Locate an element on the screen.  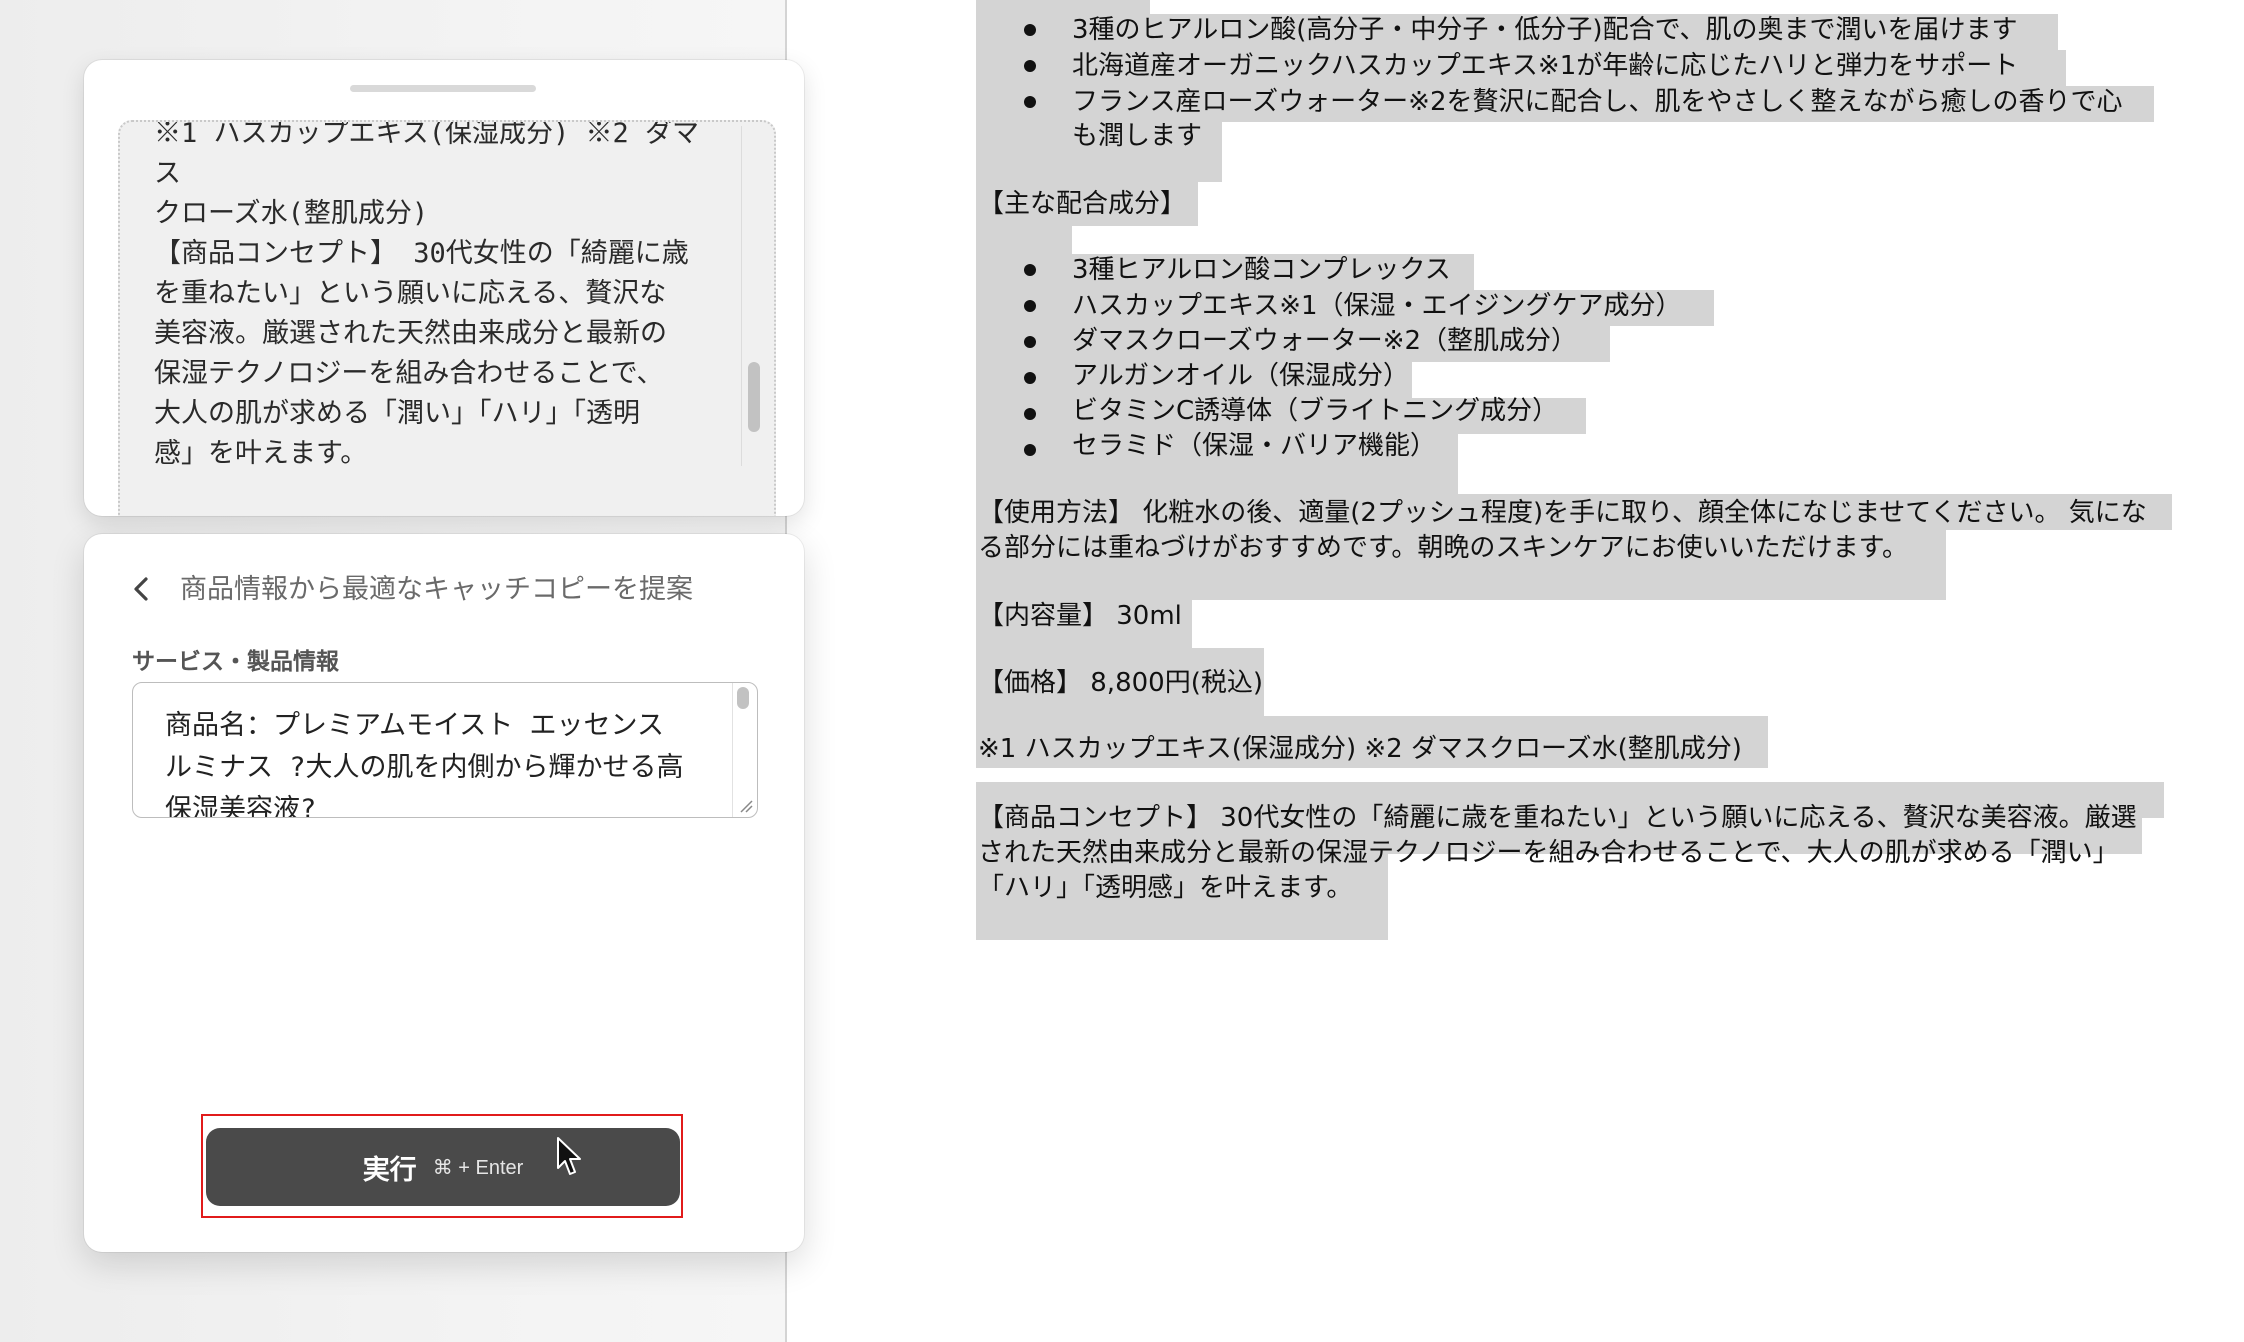
ingredient-item: ビタミンC誘導体（ブライトニング成分） is located at coordinates (1315, 411).